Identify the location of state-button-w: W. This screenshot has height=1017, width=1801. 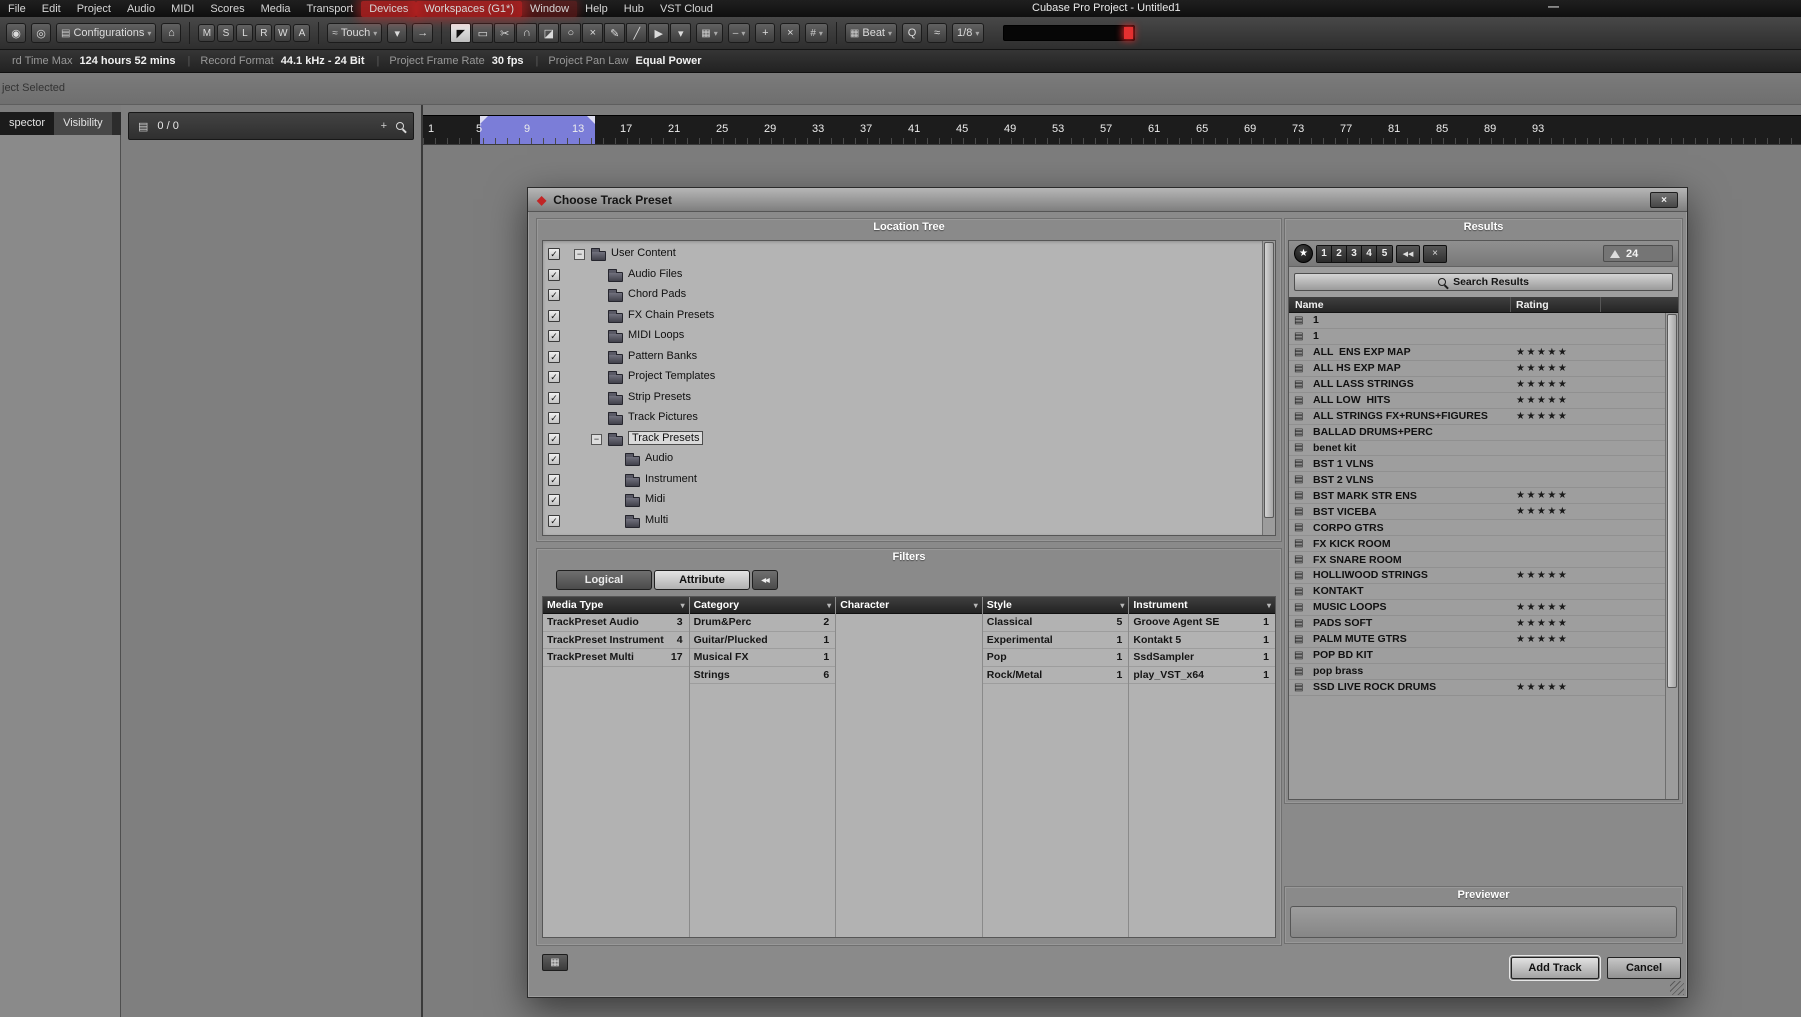
(283, 33).